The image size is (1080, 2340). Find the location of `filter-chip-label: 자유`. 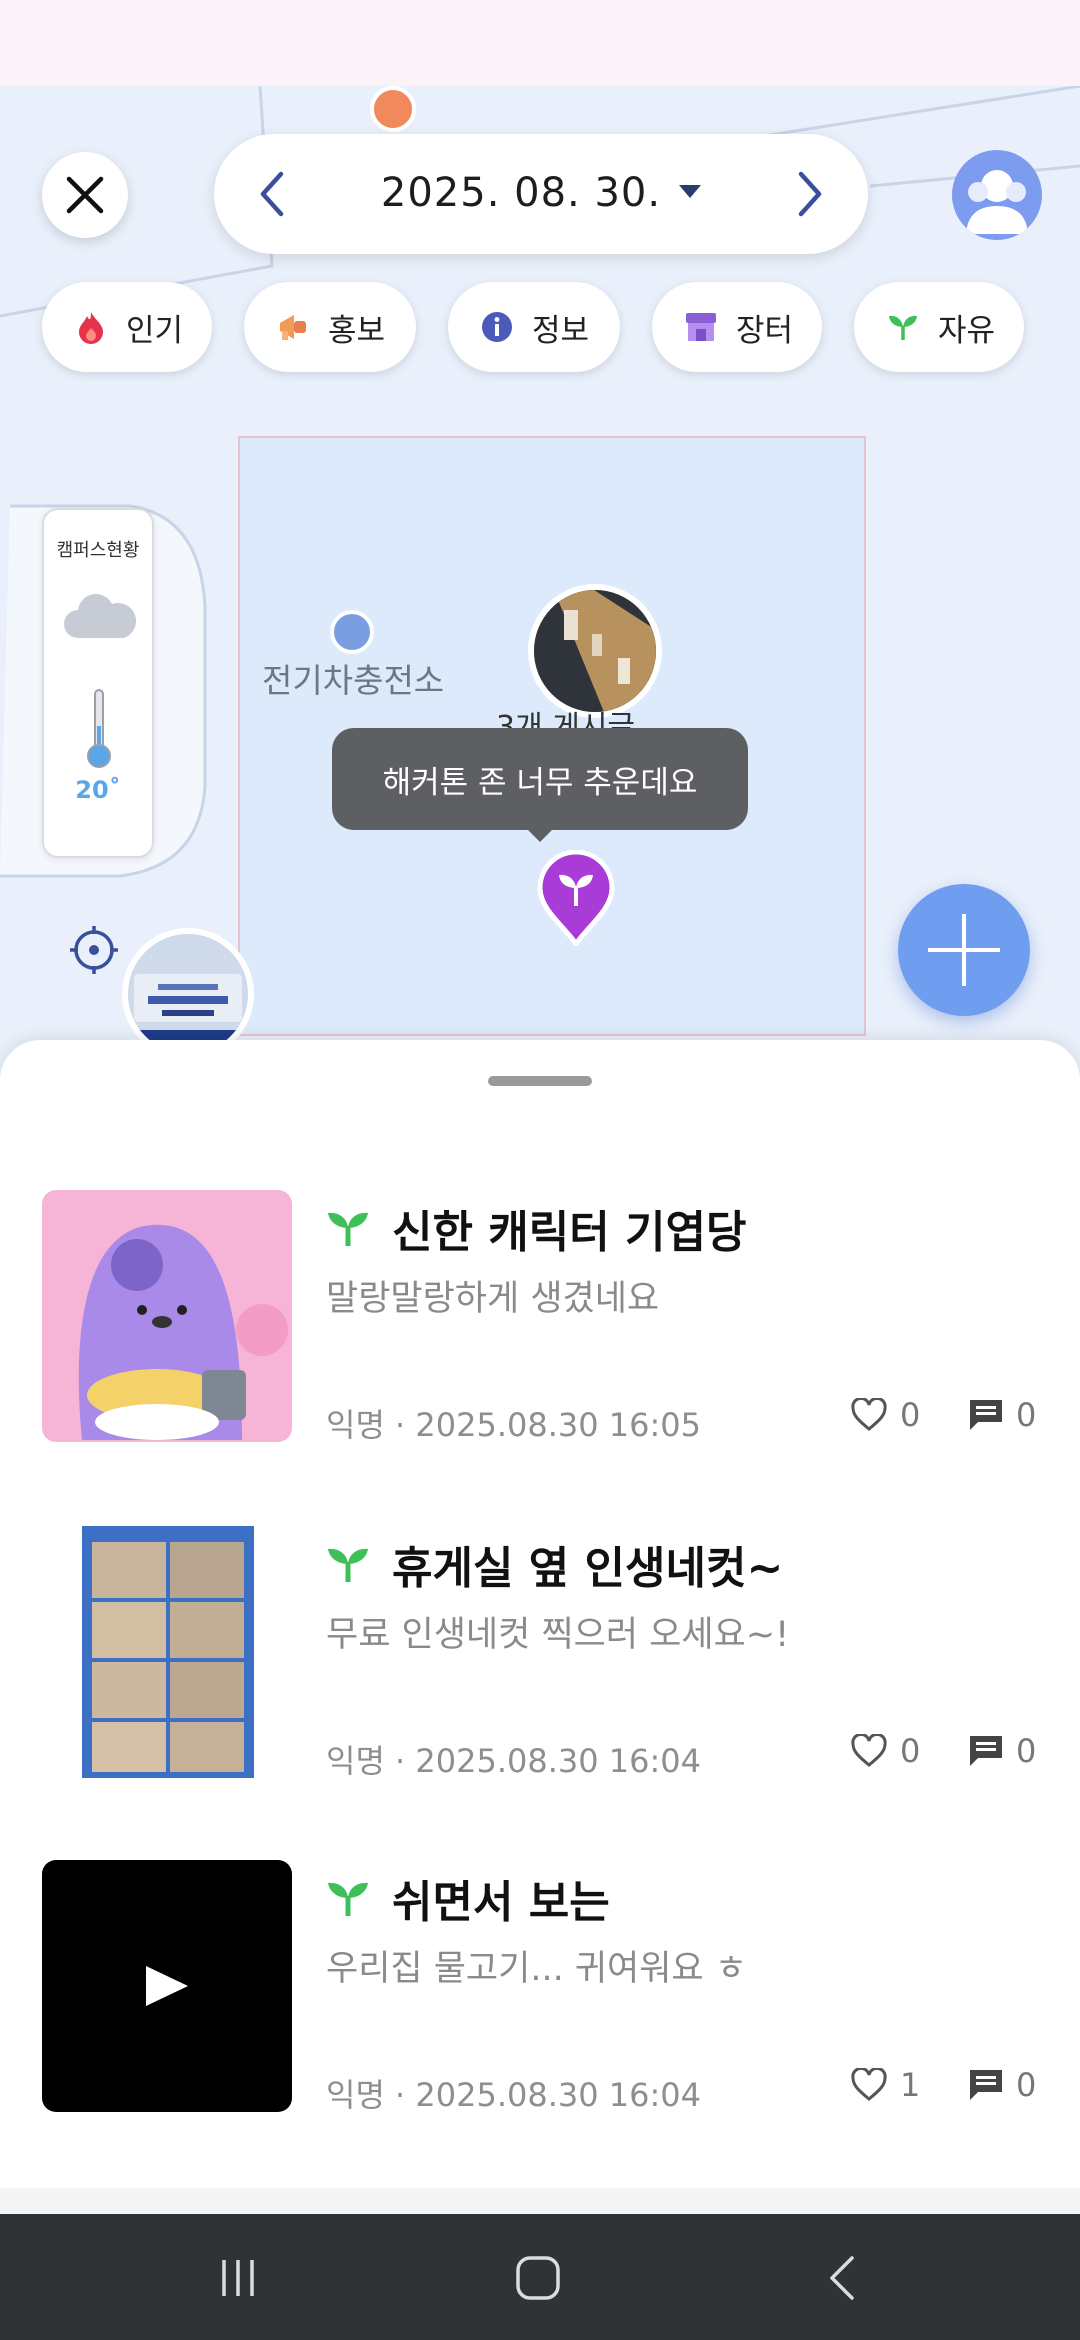

filter-chip-label: 자유 is located at coordinates (967, 330).